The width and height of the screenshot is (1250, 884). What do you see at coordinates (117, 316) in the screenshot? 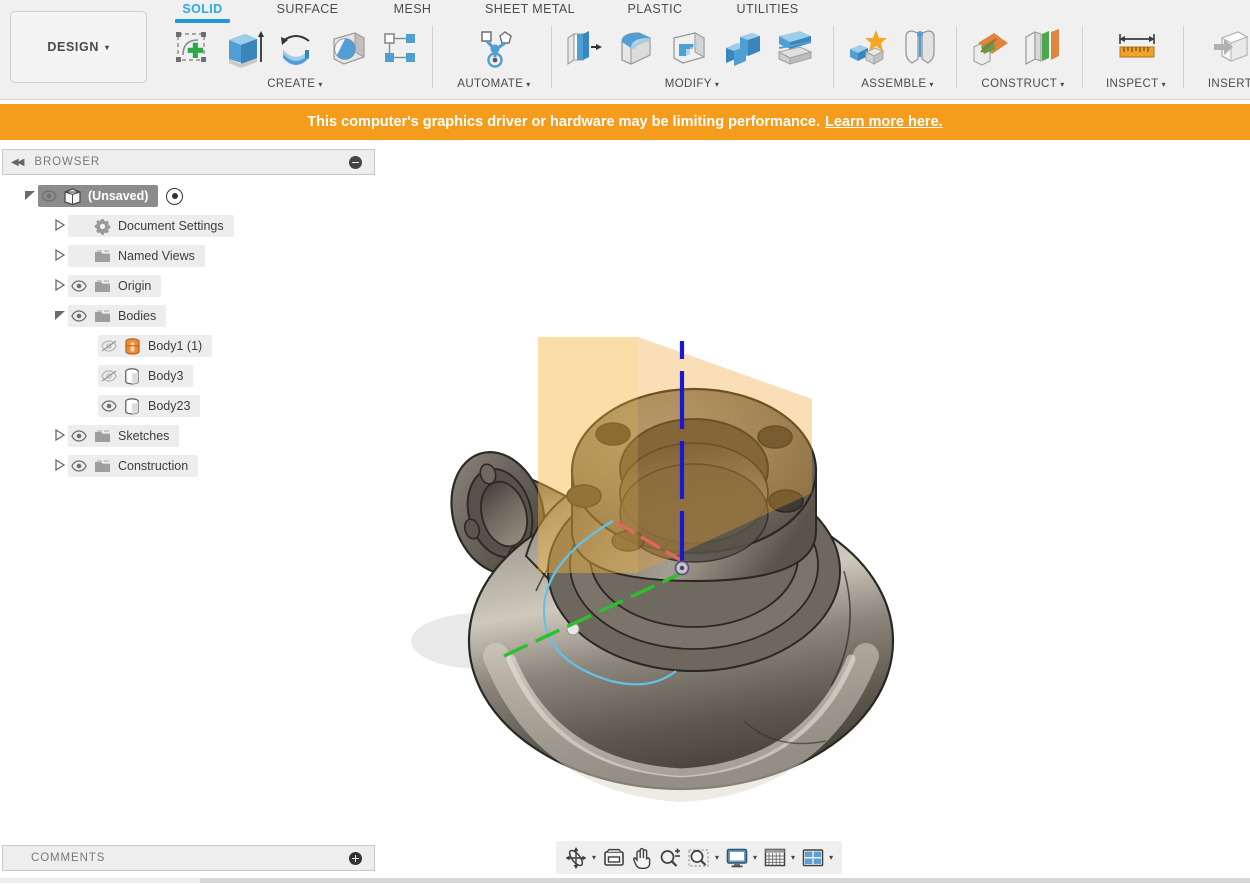
I see `tree-item-bodies: Bodies` at bounding box center [117, 316].